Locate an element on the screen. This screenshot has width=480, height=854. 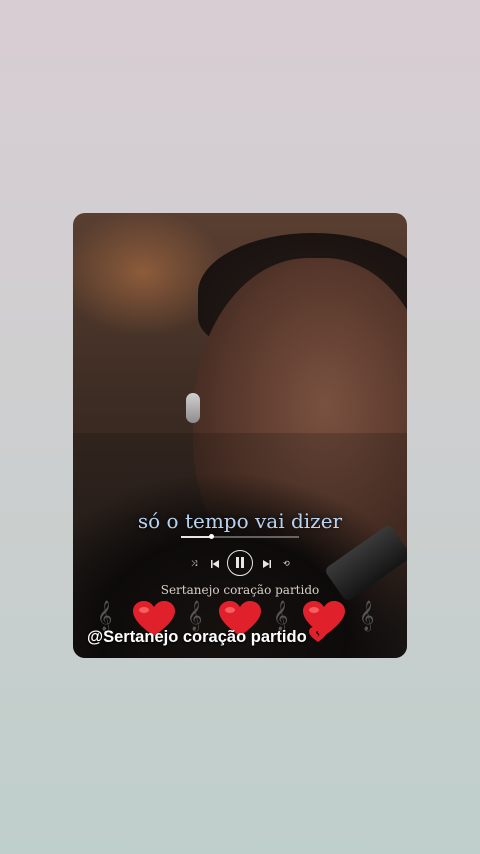
lyric-line: só o tempo vai dizer is located at coordinates (240, 521).